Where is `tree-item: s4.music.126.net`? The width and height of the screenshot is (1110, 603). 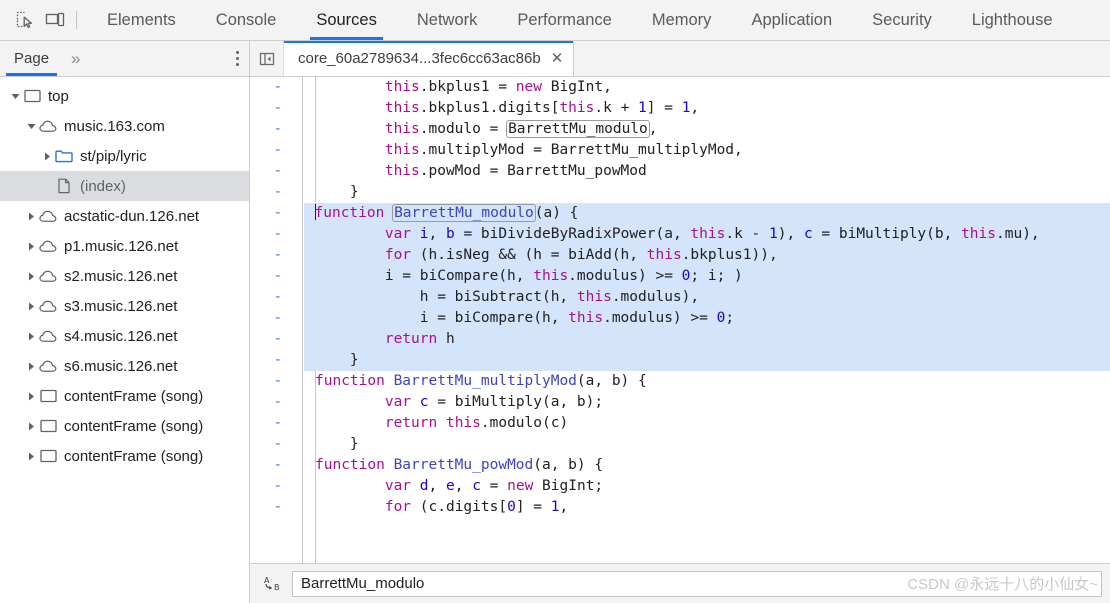 tree-item: s4.music.126.net is located at coordinates (124, 336).